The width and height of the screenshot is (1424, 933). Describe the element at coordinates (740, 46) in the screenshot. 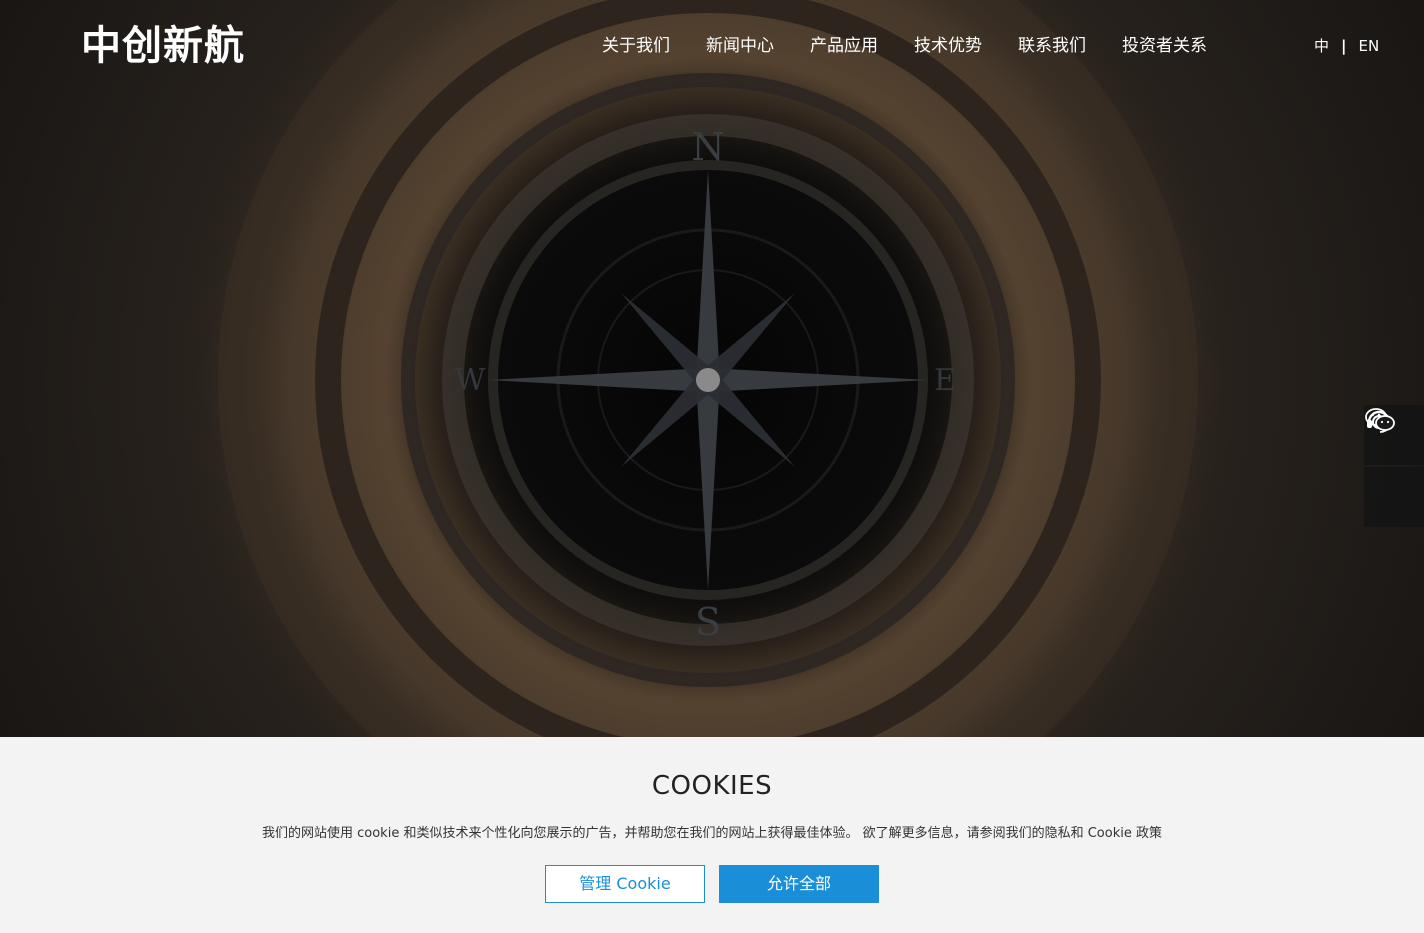

I see `nav-item-news: 新闻中心` at that location.